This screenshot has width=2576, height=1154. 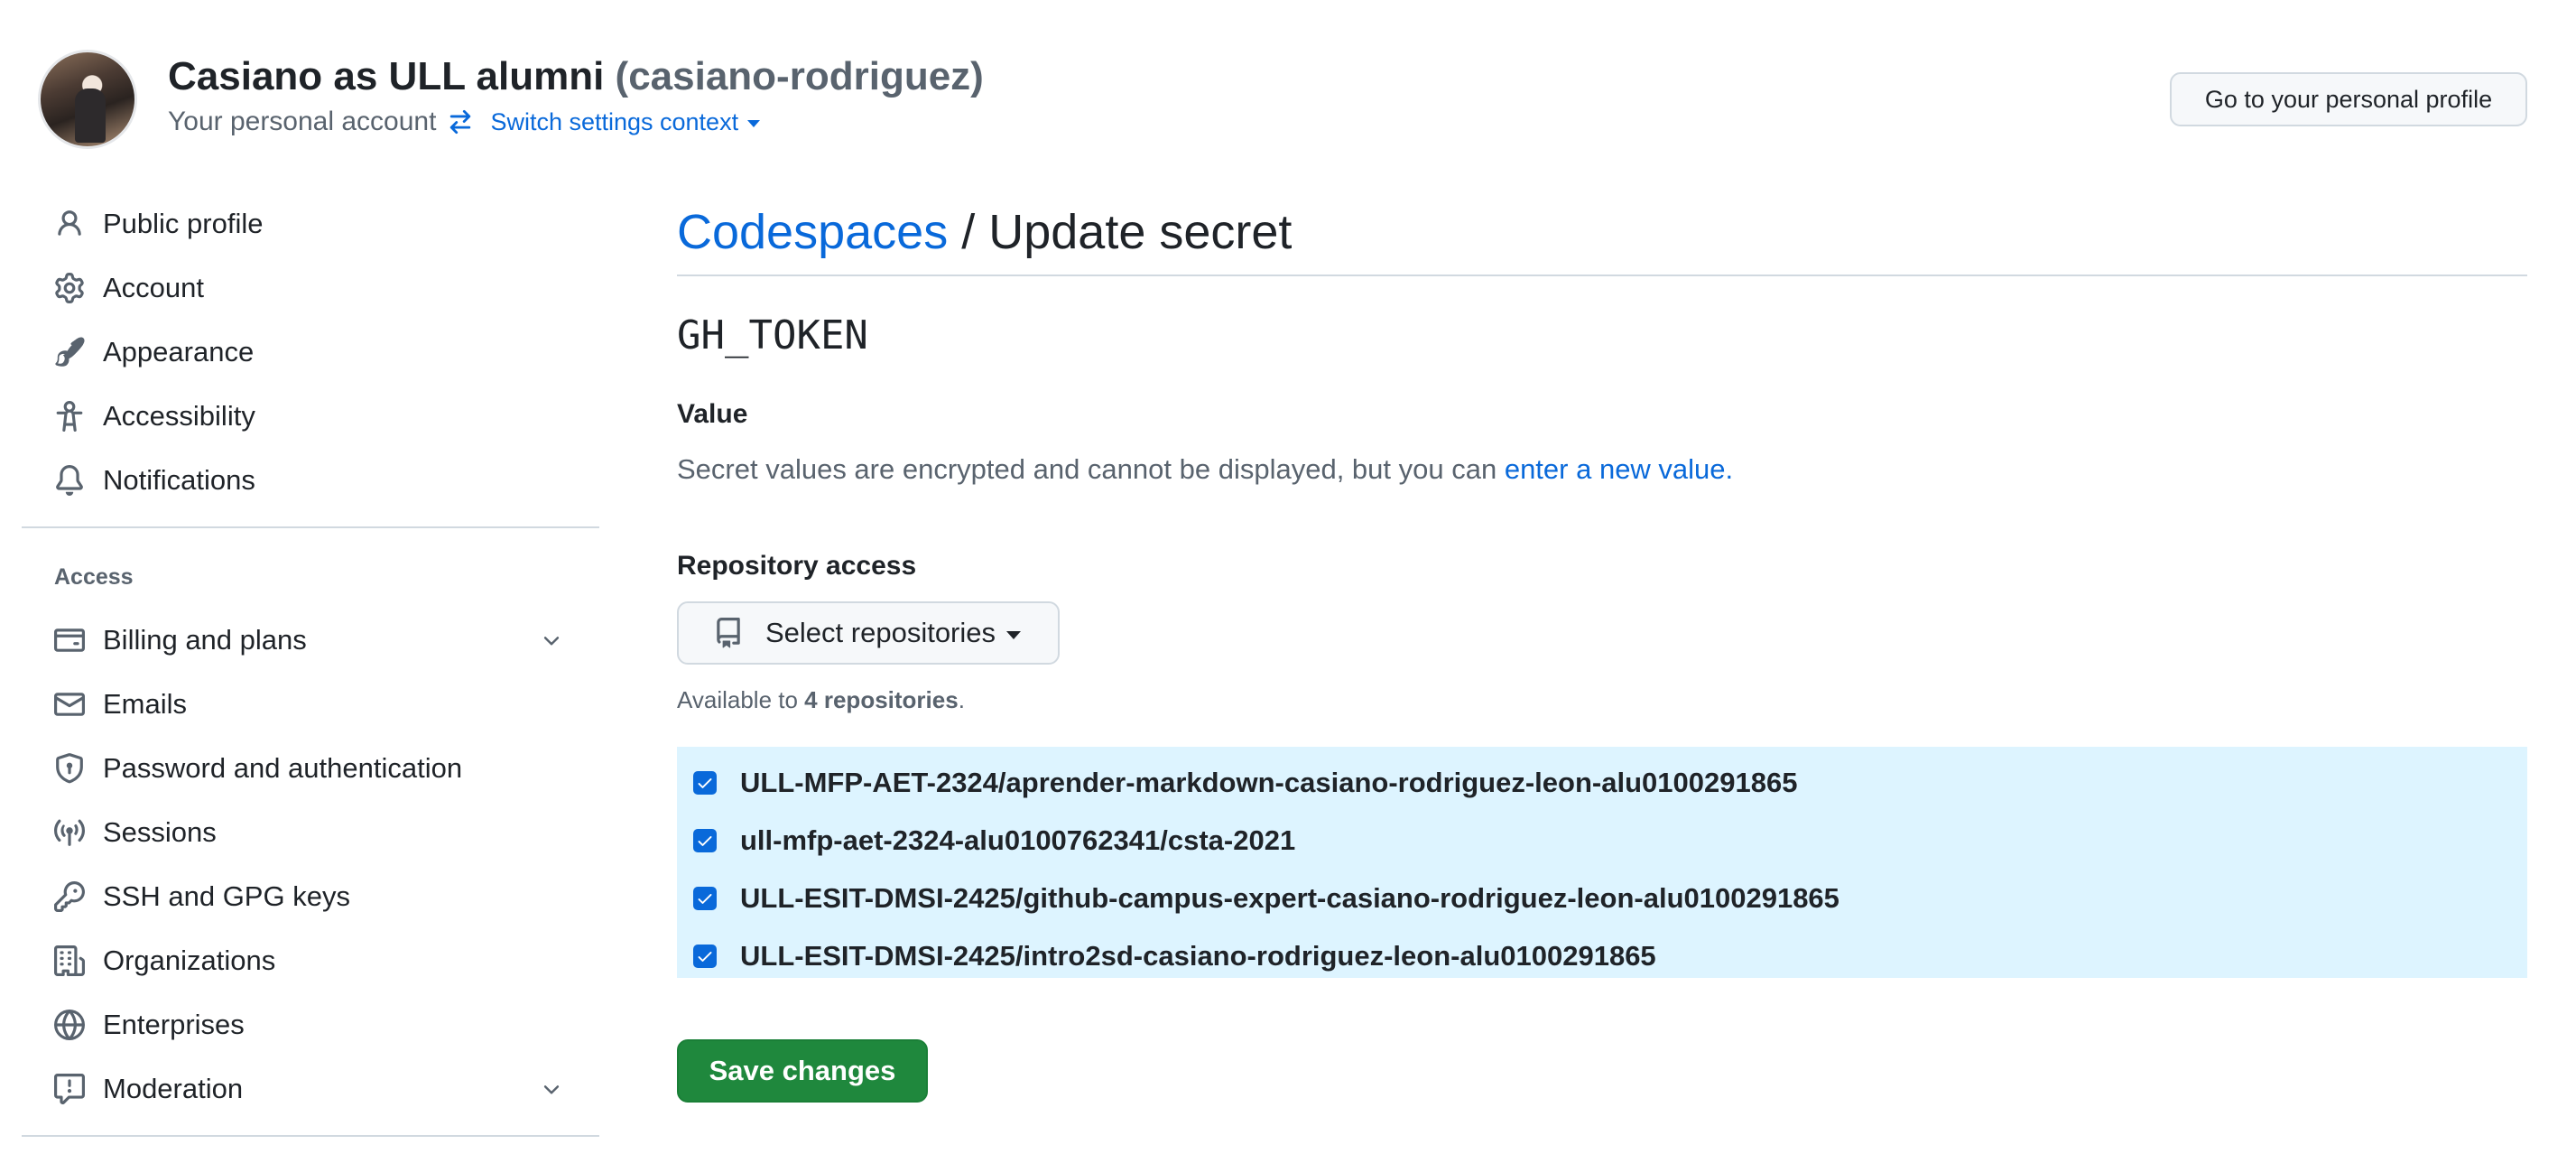 I want to click on sidebar-item-ssh-gpg: SSH and GPG keys, so click(x=311, y=896).